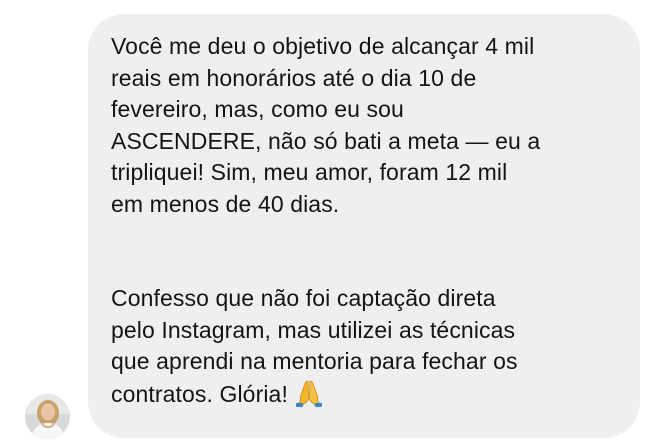 This screenshot has width=664, height=448. What do you see at coordinates (309, 397) in the screenshot?
I see `praying-hands-icon` at bounding box center [309, 397].